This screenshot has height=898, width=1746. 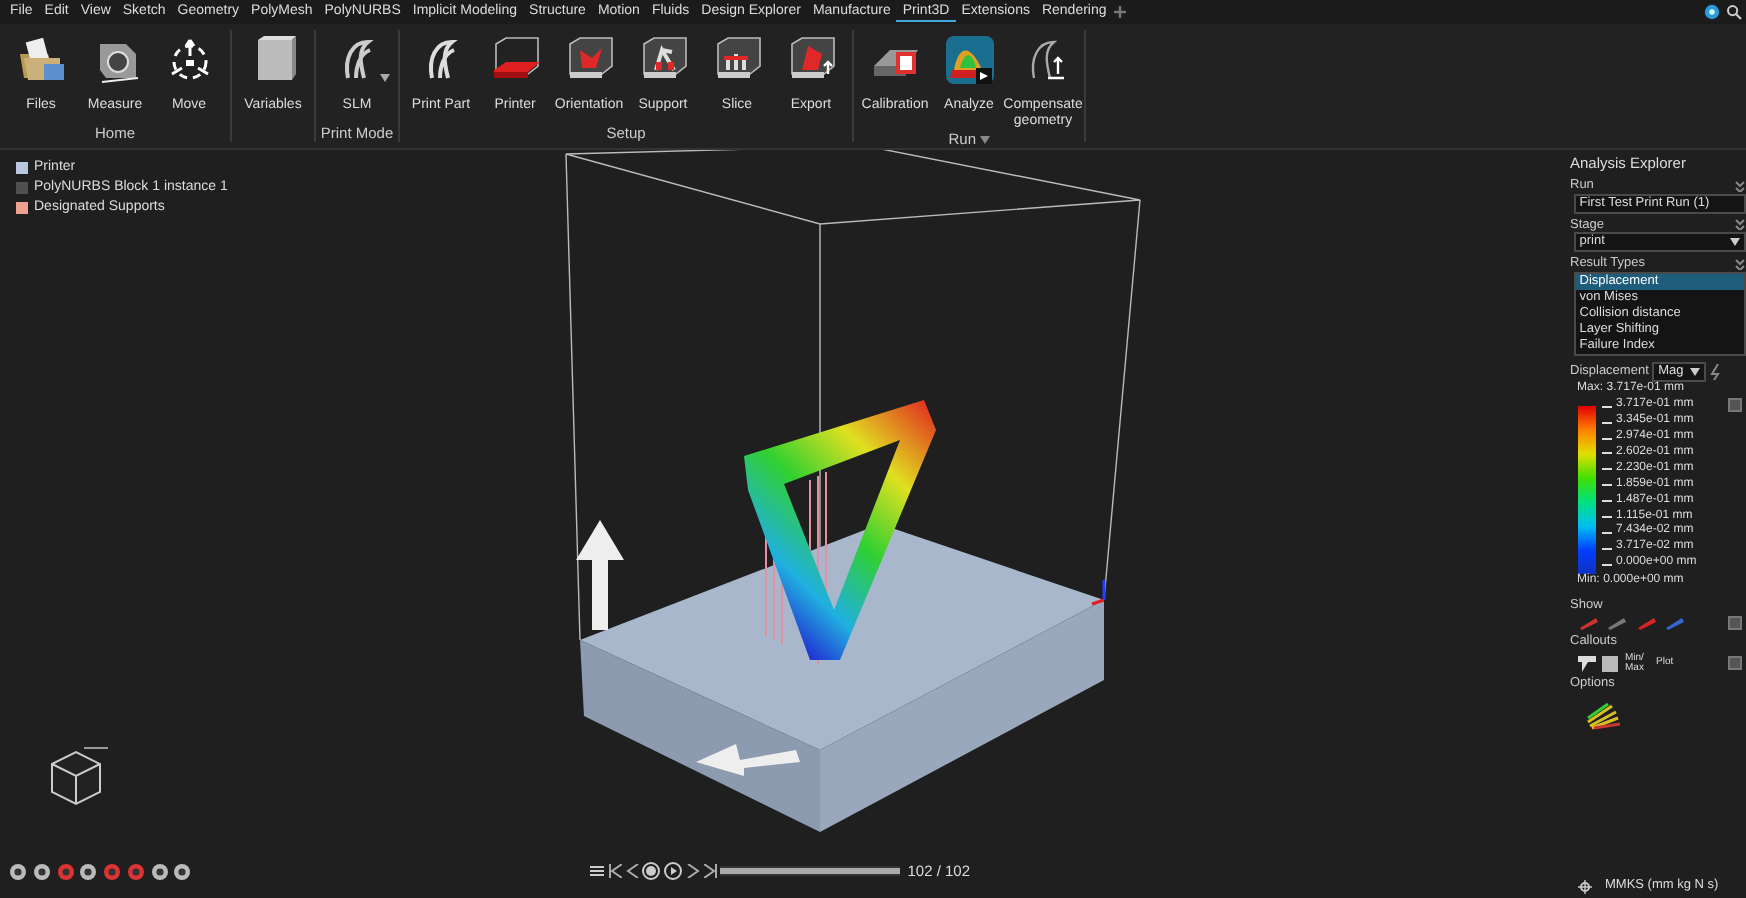 I want to click on account-icon, so click(x=1711, y=12).